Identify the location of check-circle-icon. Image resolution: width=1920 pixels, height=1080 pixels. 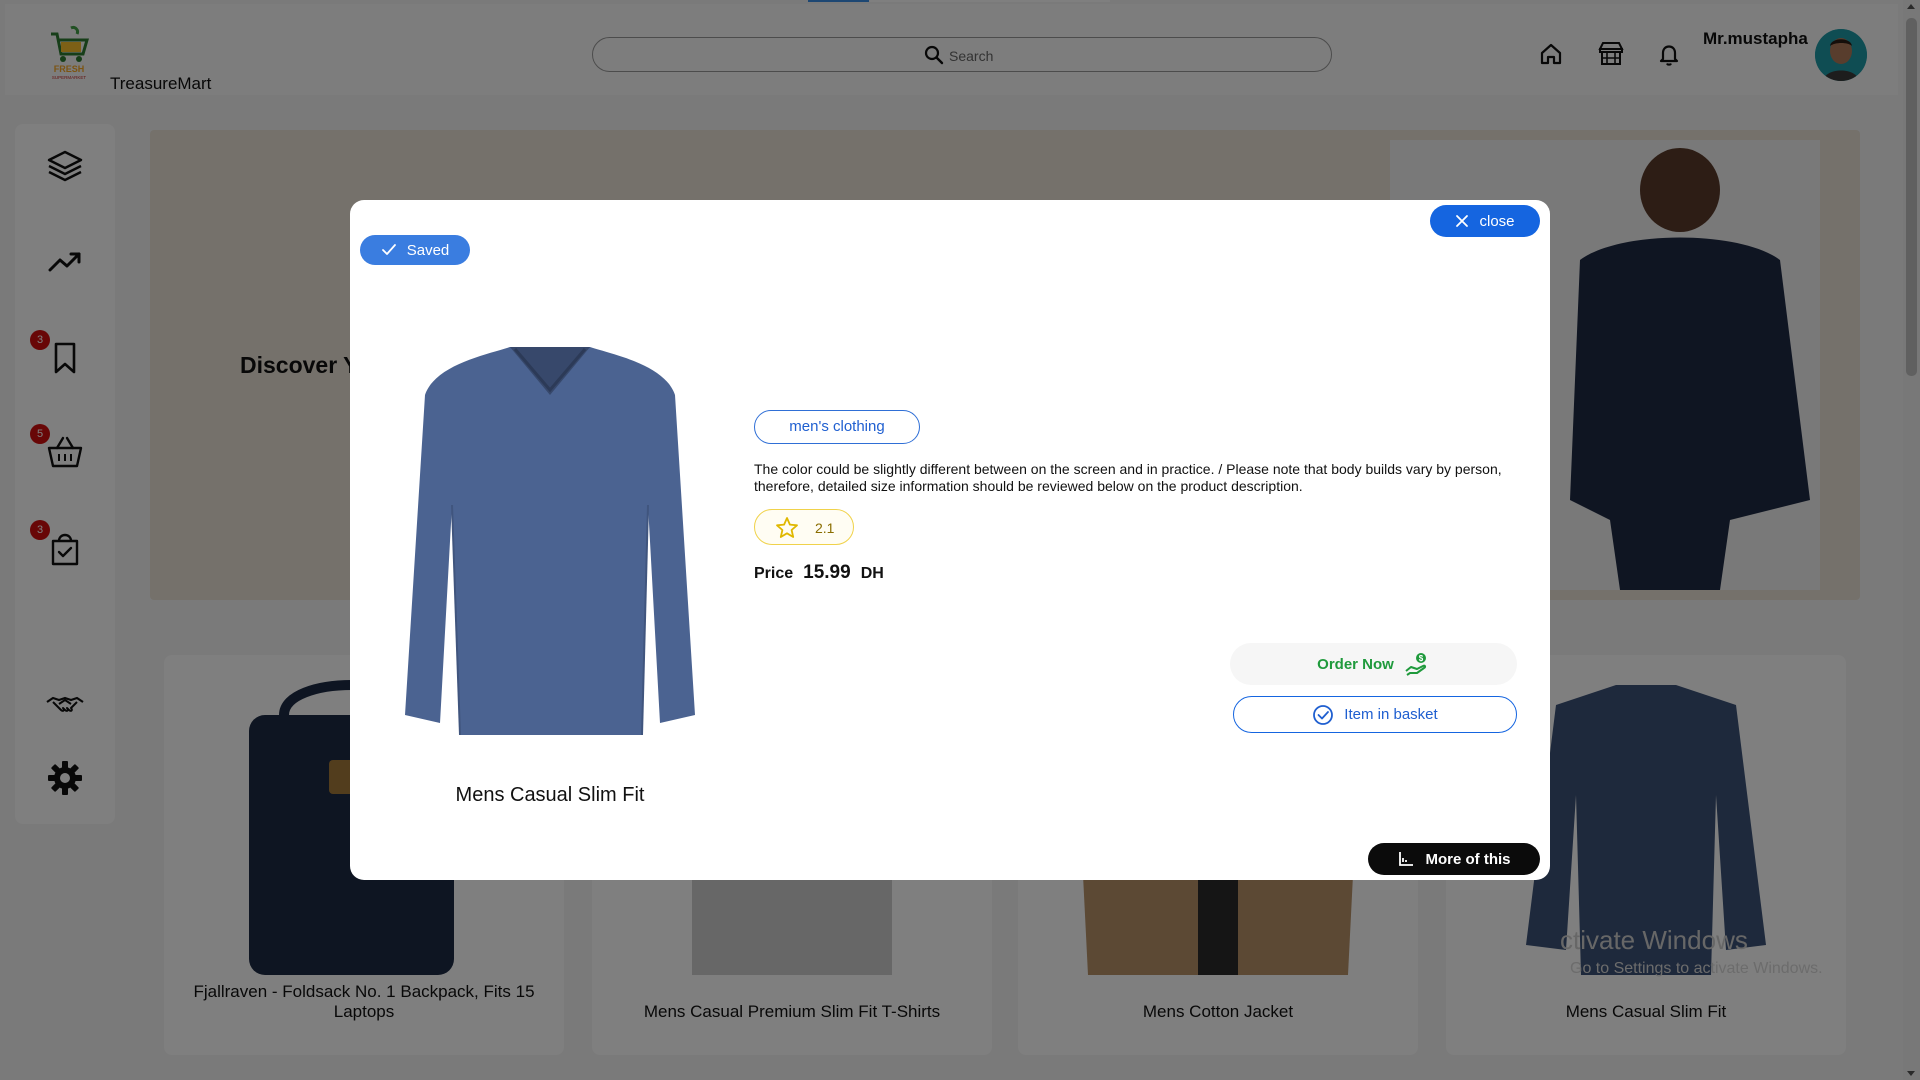
(1323, 714).